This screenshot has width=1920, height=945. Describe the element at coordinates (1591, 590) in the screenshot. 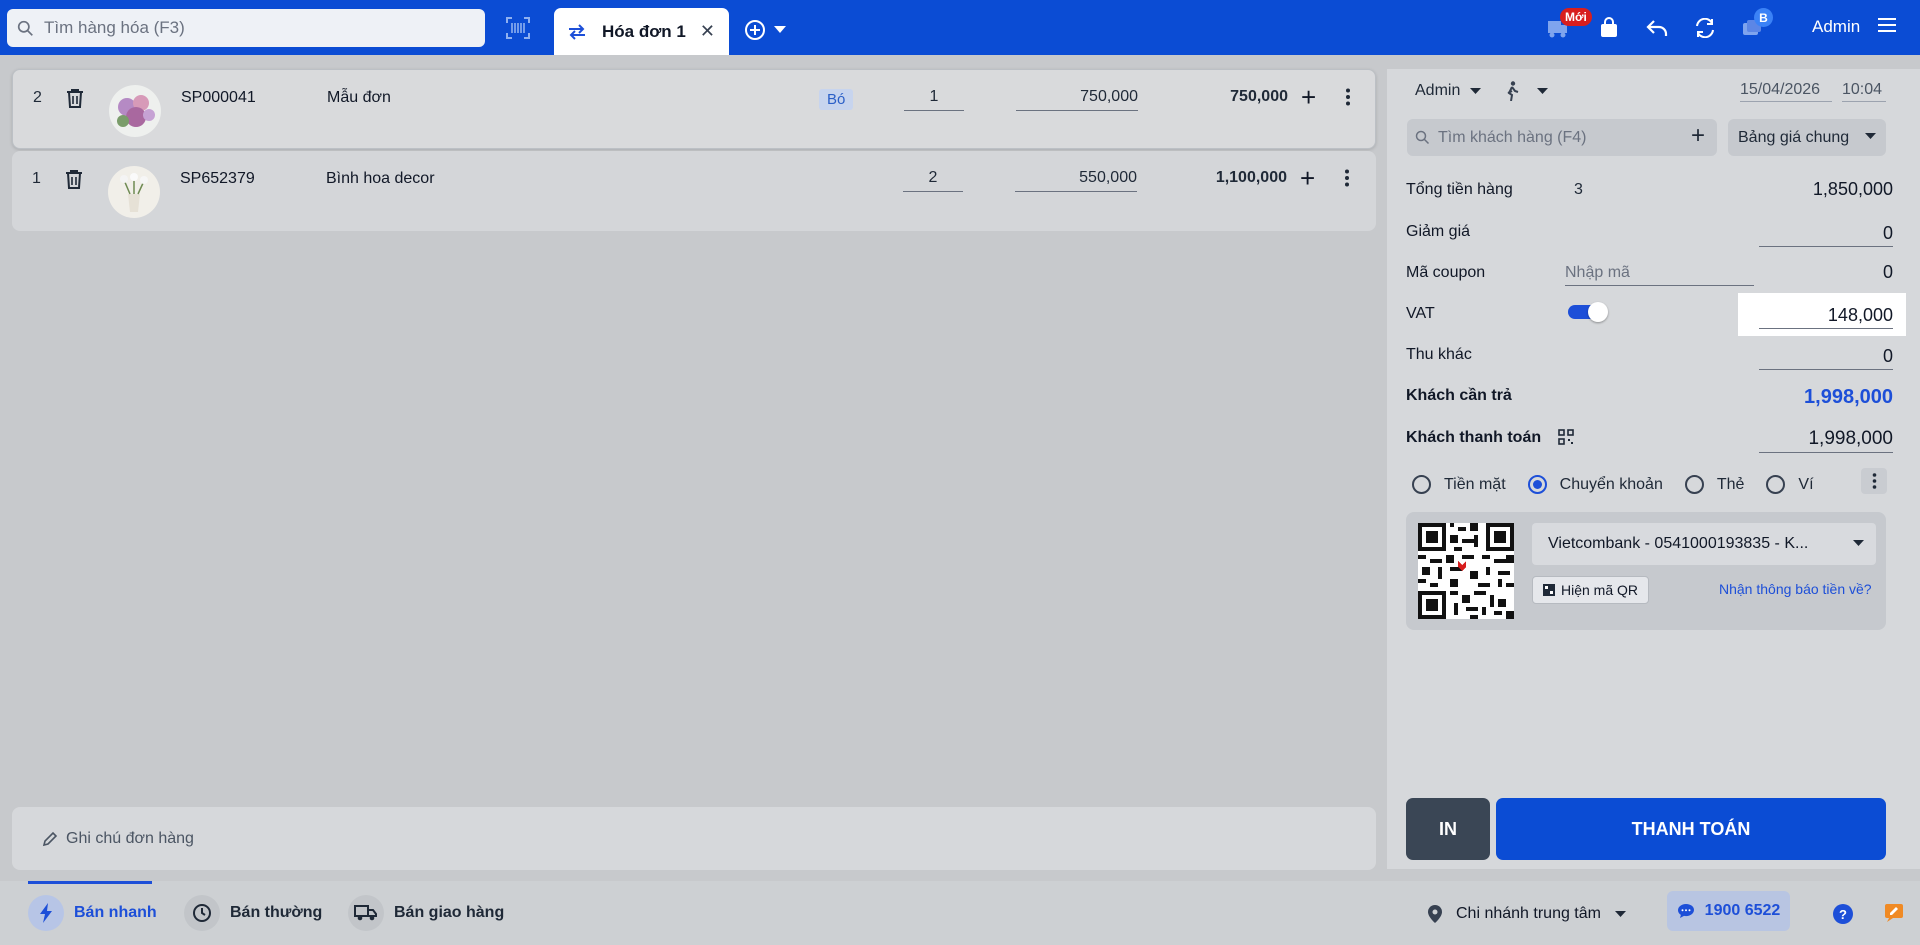

I see `show-qr-button: Hiện mã QR` at that location.